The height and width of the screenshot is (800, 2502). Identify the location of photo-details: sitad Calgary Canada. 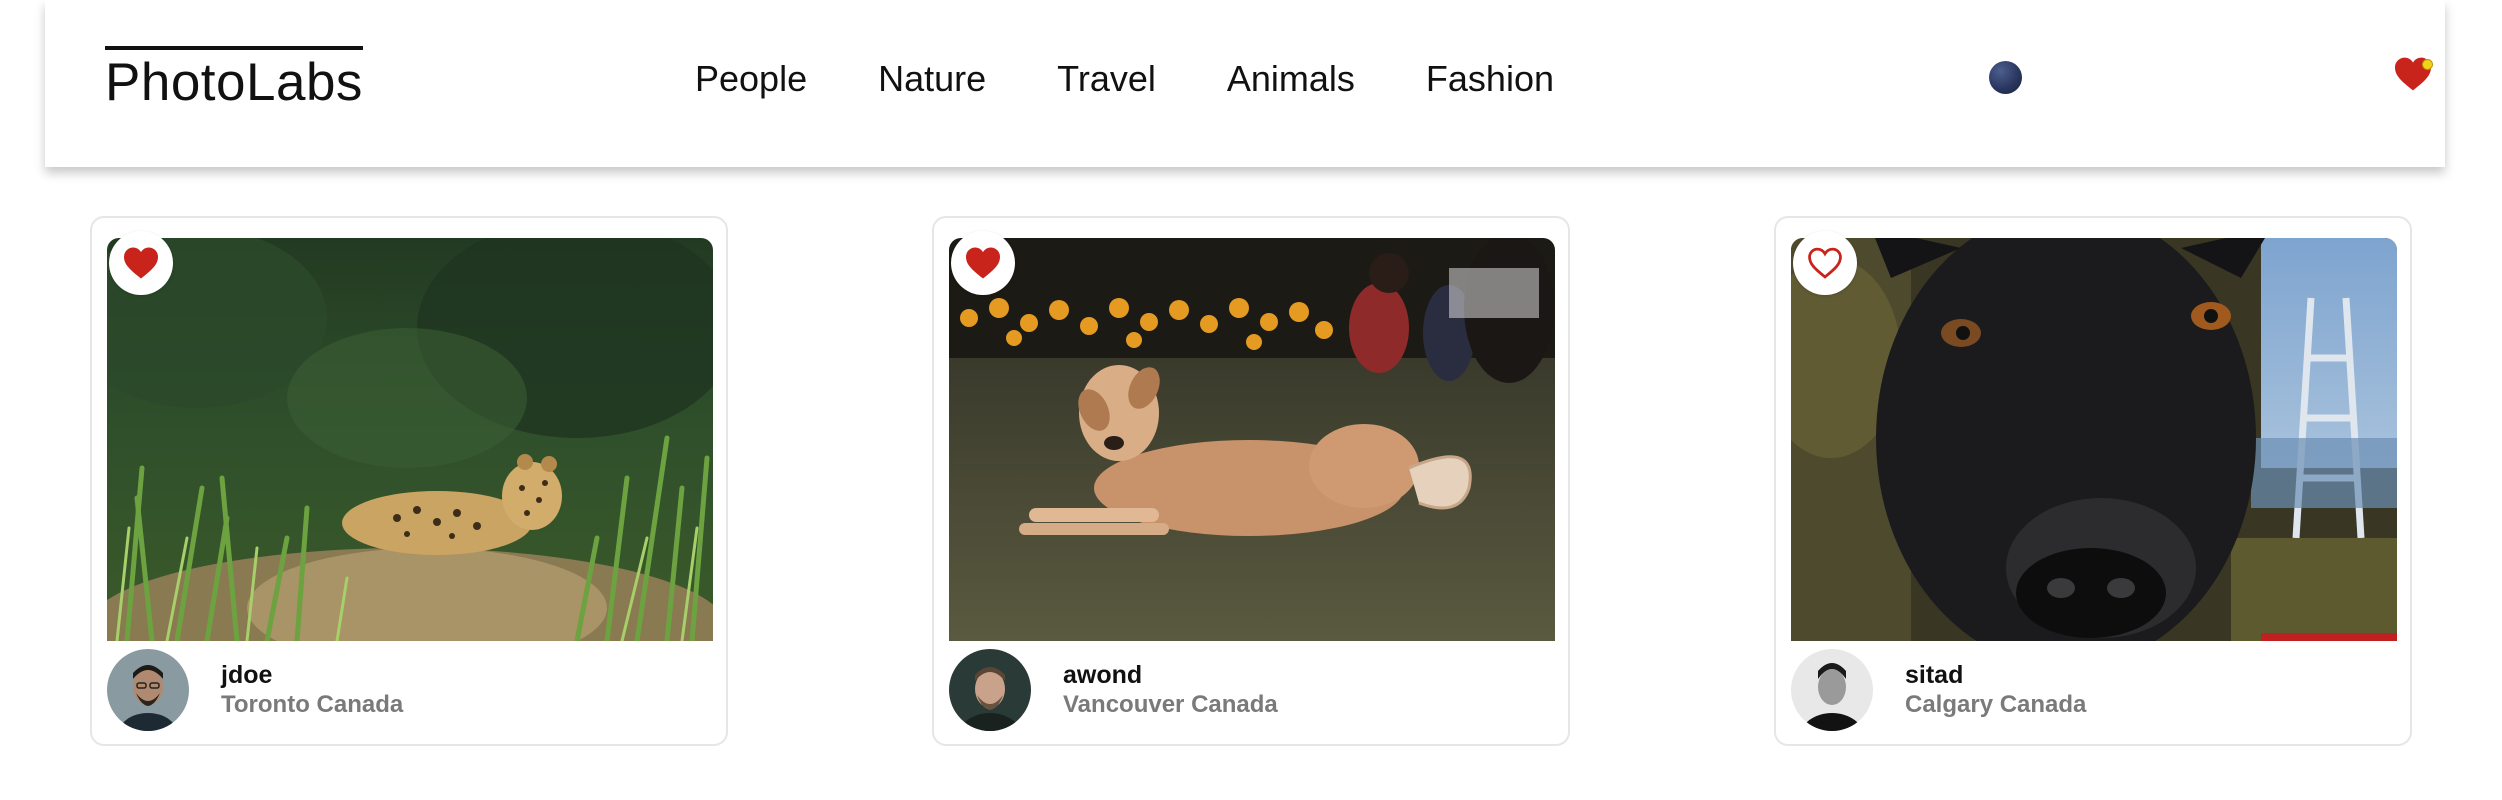
(1938, 690).